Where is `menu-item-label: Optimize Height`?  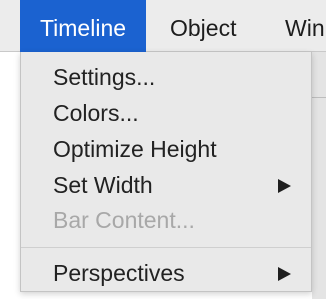 menu-item-label: Optimize Height is located at coordinates (135, 149).